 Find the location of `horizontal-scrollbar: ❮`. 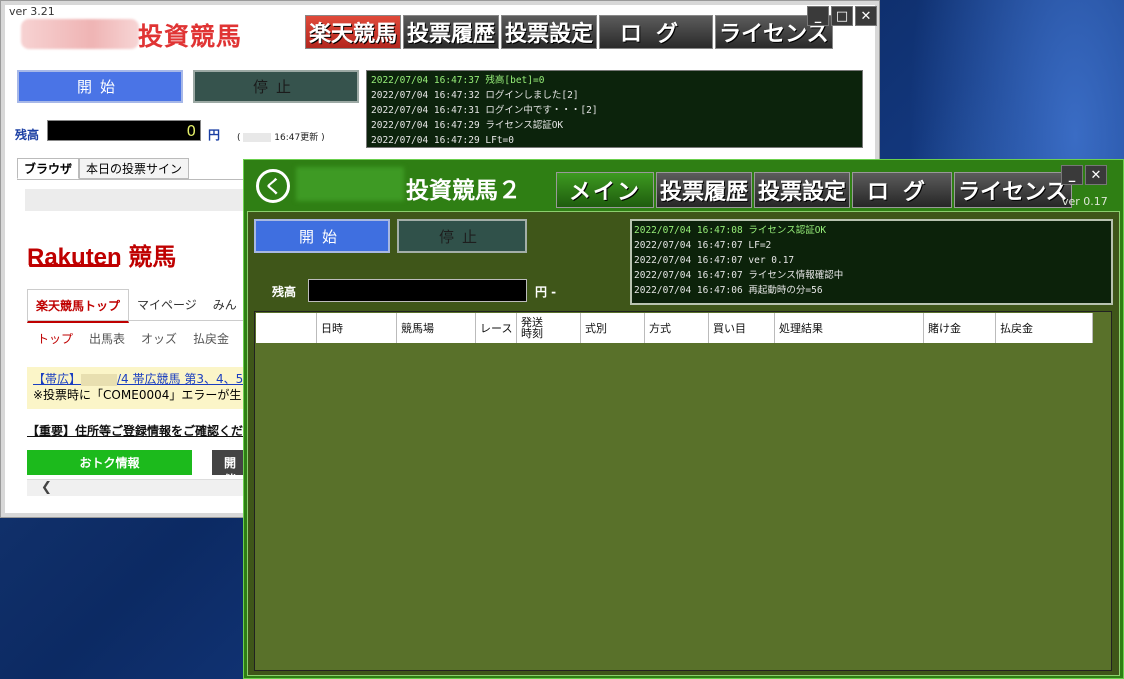

horizontal-scrollbar: ❮ is located at coordinates (137, 487).